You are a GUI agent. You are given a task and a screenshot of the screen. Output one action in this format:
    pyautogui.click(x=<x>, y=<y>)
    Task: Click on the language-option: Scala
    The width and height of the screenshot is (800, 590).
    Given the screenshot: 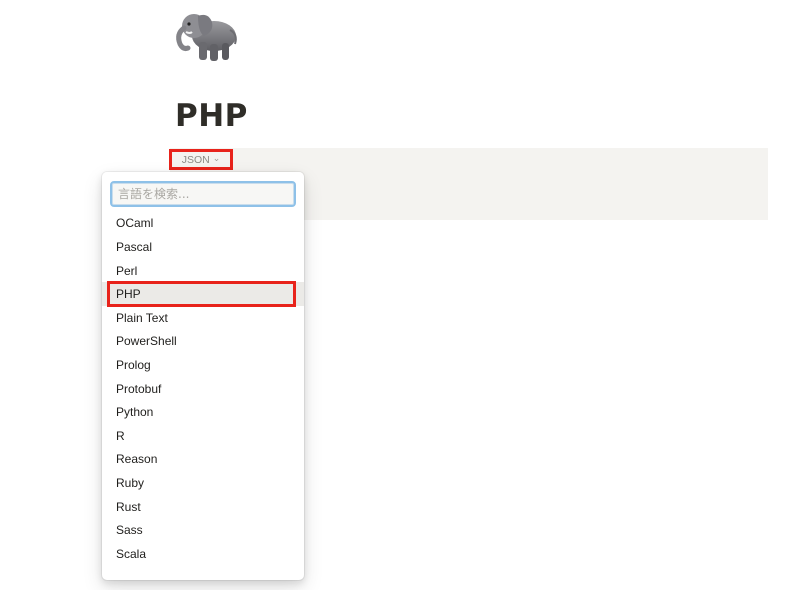 What is the action you would take?
    pyautogui.click(x=203, y=554)
    